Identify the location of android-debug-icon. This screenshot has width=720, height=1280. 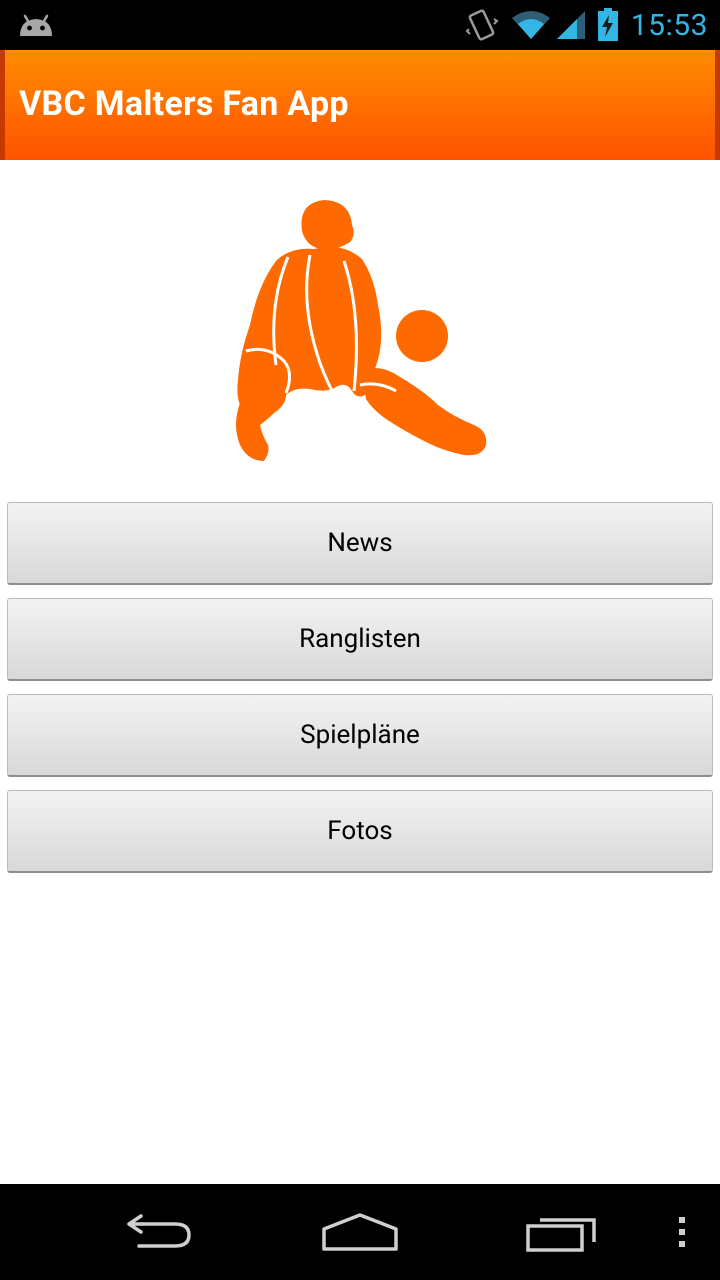
(36, 25).